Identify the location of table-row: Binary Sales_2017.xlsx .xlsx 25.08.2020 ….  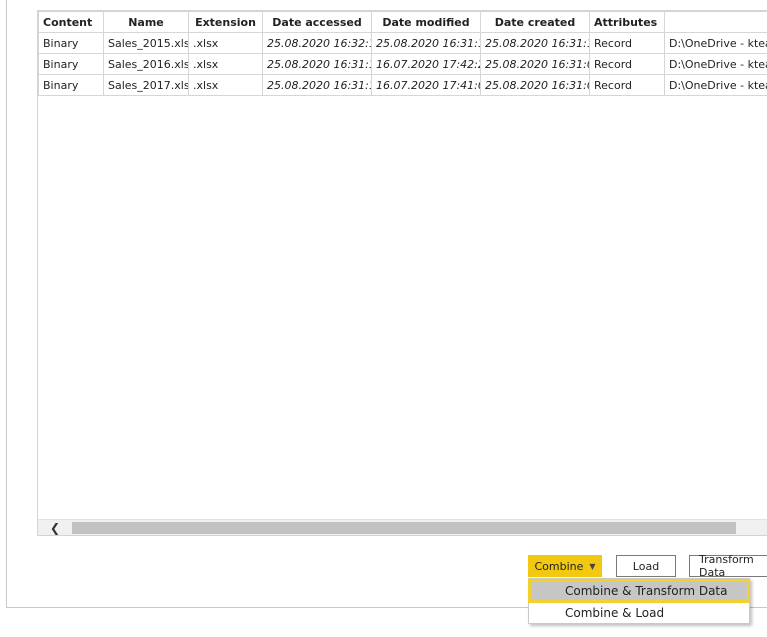
(402, 85).